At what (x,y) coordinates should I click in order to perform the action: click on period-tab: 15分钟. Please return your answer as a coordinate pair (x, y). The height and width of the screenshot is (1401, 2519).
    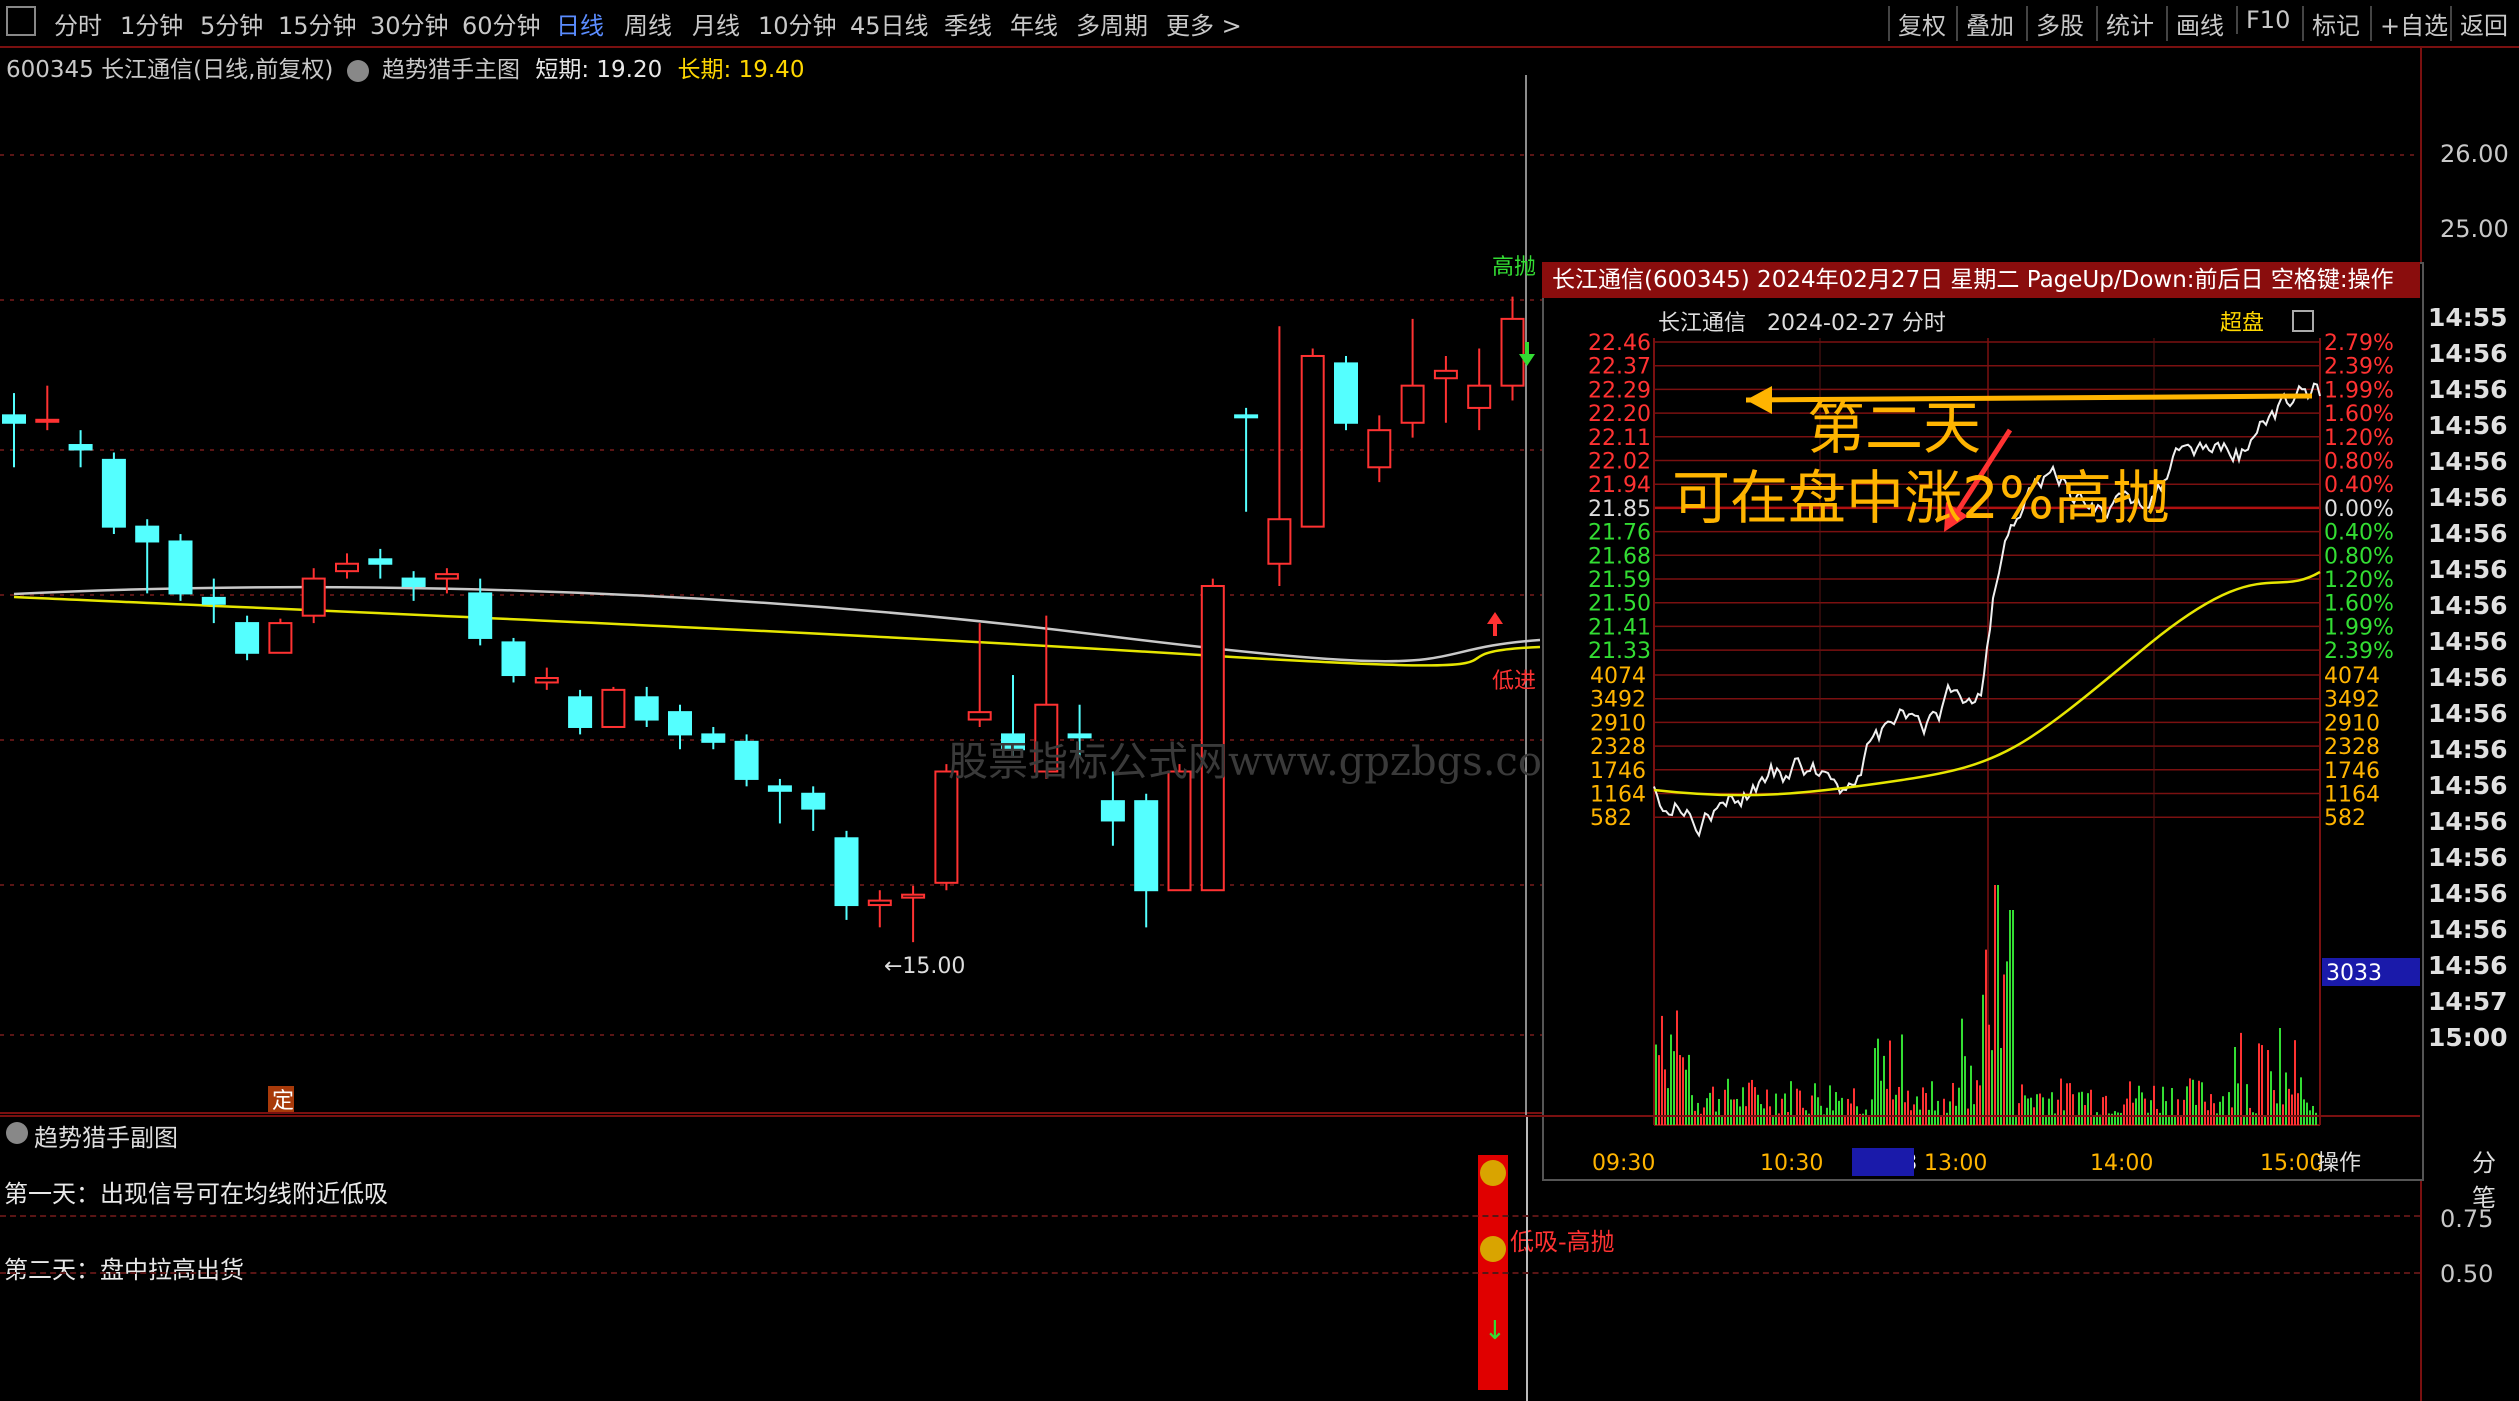
    Looking at the image, I should click on (317, 23).